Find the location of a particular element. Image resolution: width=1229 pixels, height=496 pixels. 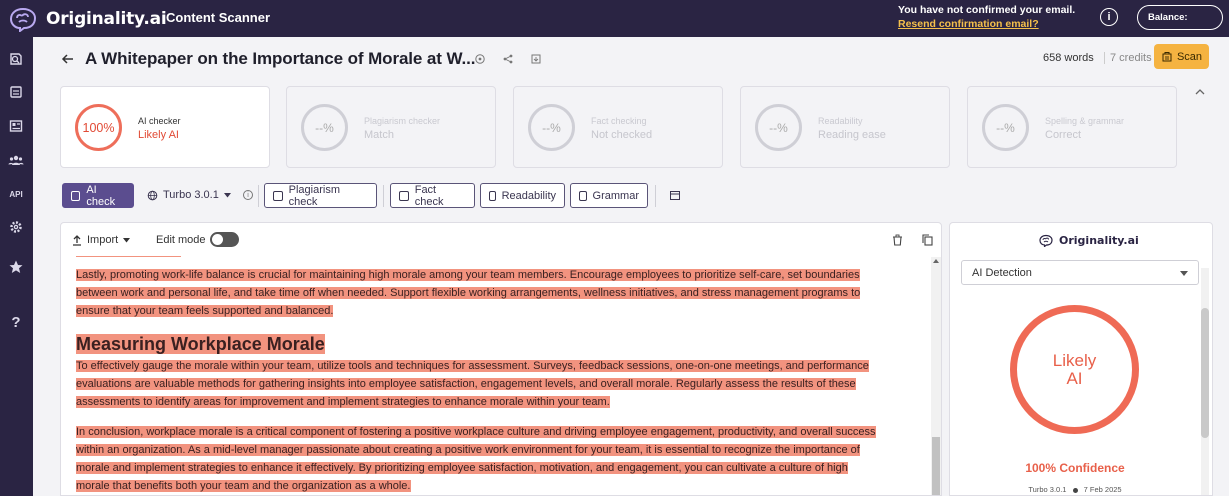

chevron-down-icon is located at coordinates (1184, 273).